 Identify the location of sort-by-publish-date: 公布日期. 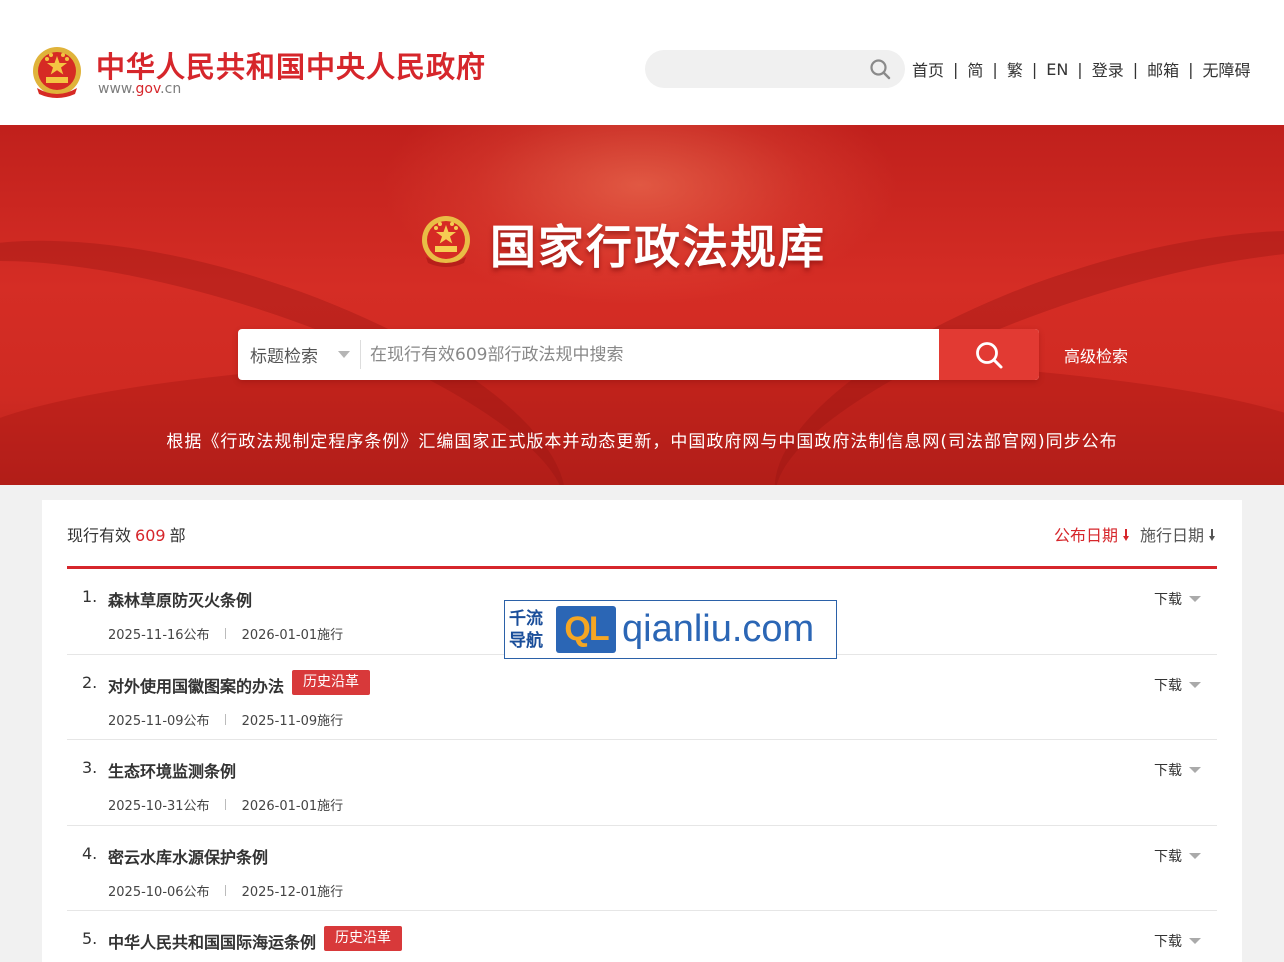
(1092, 534).